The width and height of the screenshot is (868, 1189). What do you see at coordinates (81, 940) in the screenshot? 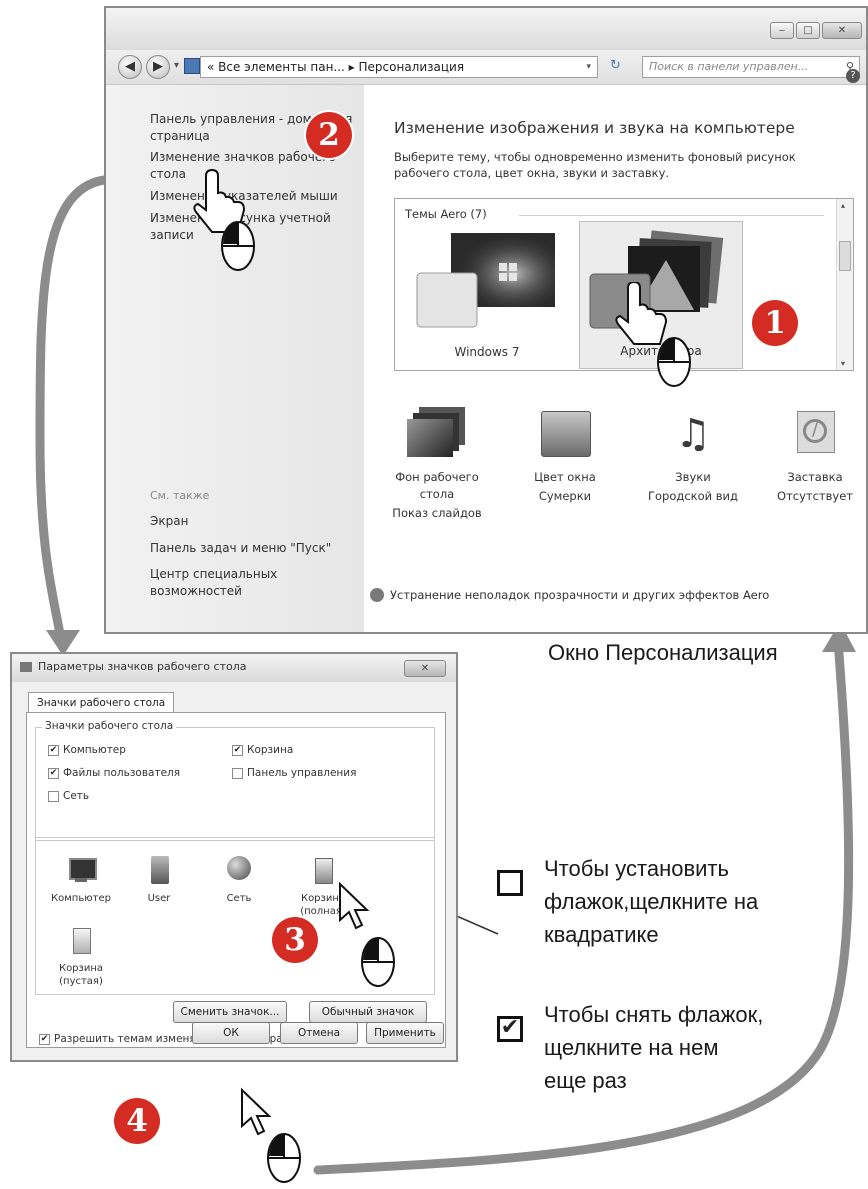
I see `recycle-bin-empty-icon` at bounding box center [81, 940].